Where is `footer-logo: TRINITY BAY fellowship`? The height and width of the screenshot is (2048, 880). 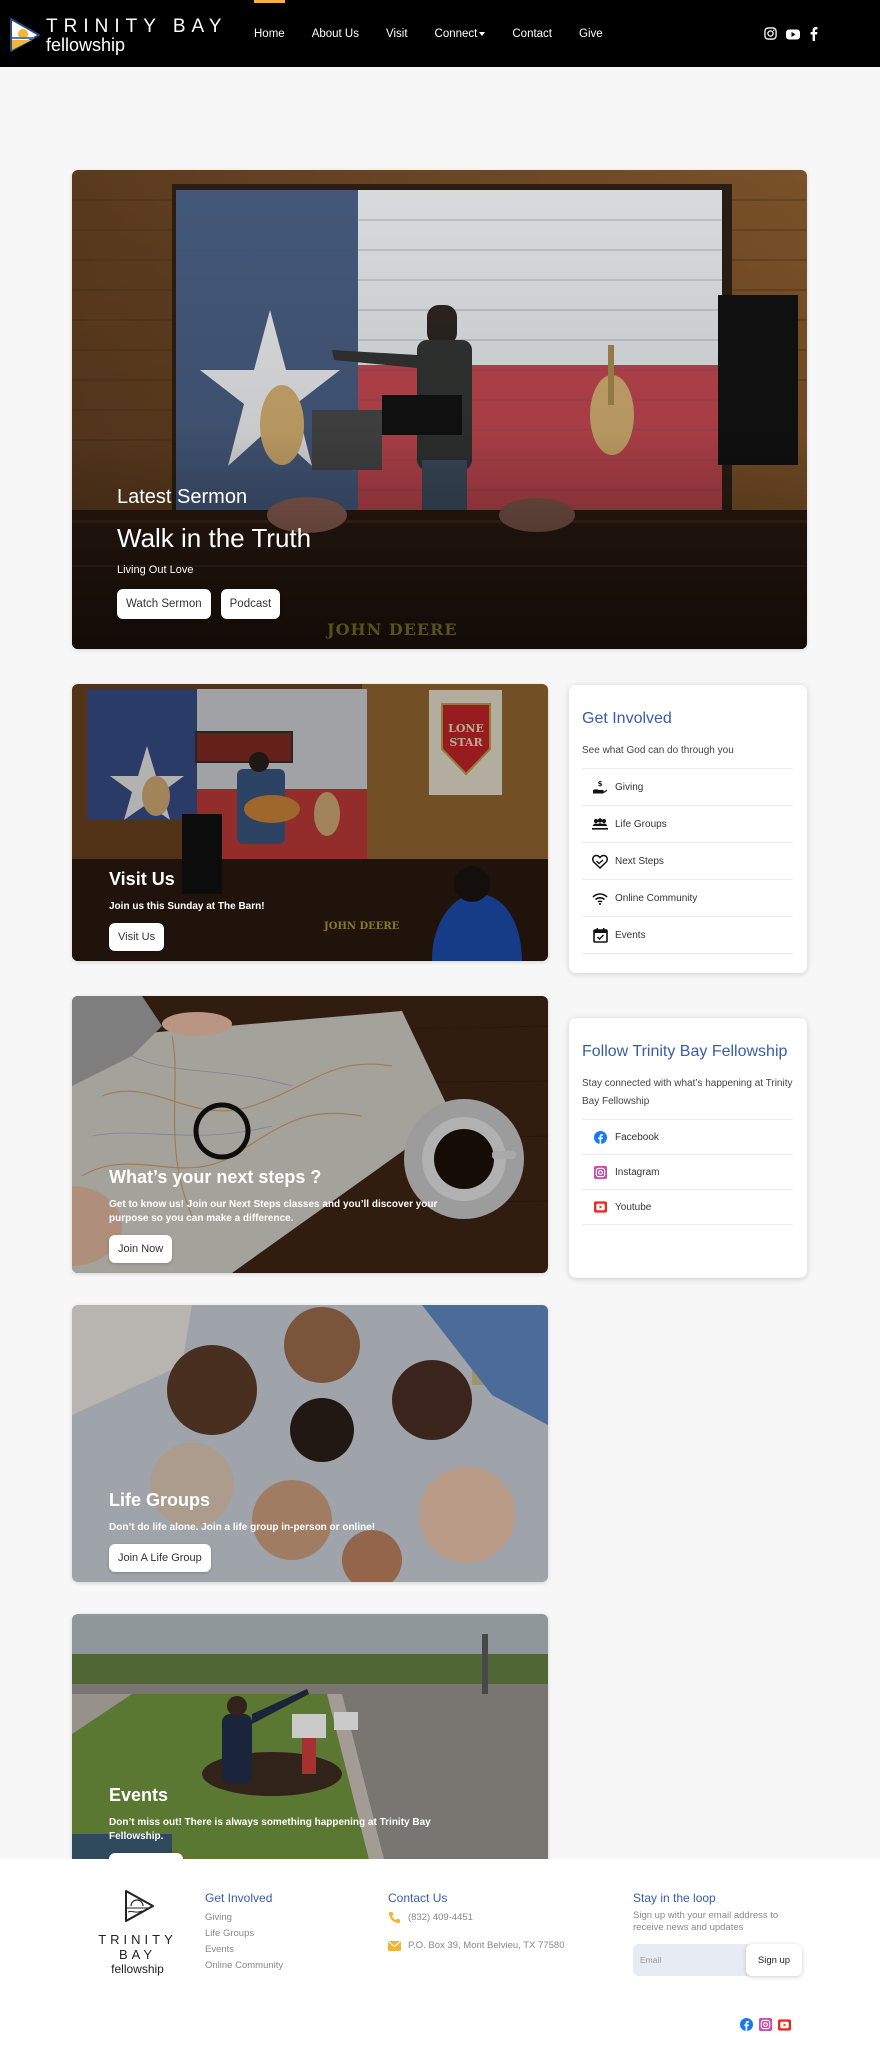
footer-logo: TRINITY BAY fellowship is located at coordinates (137, 1932).